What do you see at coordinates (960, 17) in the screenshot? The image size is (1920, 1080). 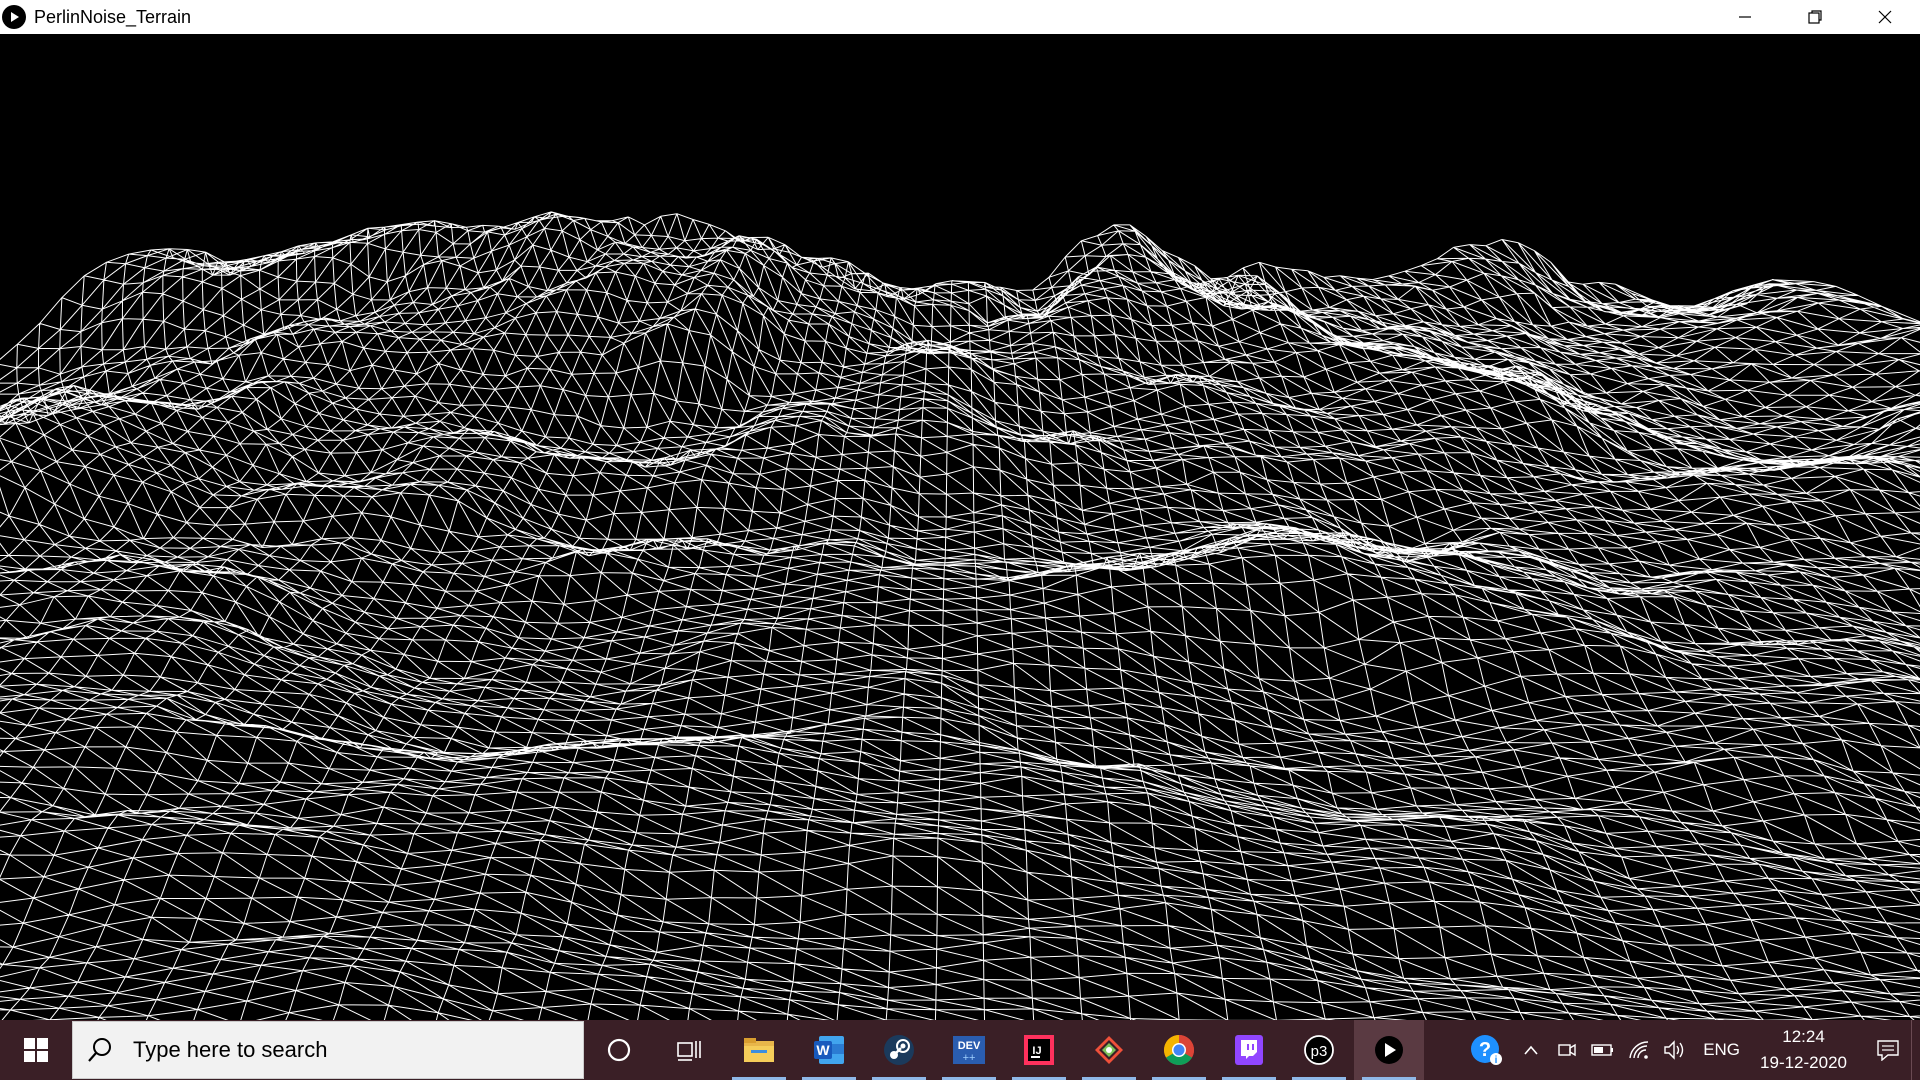 I see `window-title-bar: PerlinNoise_Terrain` at bounding box center [960, 17].